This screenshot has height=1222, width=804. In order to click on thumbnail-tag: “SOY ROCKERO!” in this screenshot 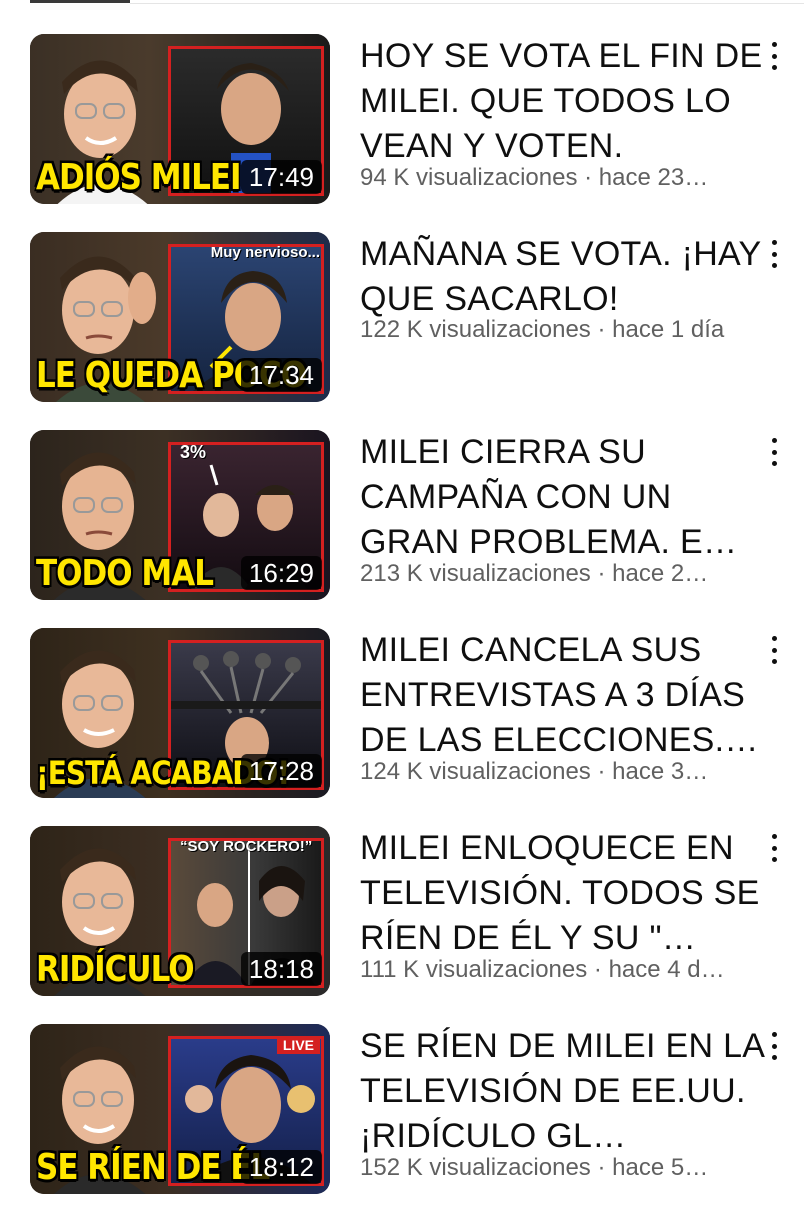, I will do `click(246, 846)`.